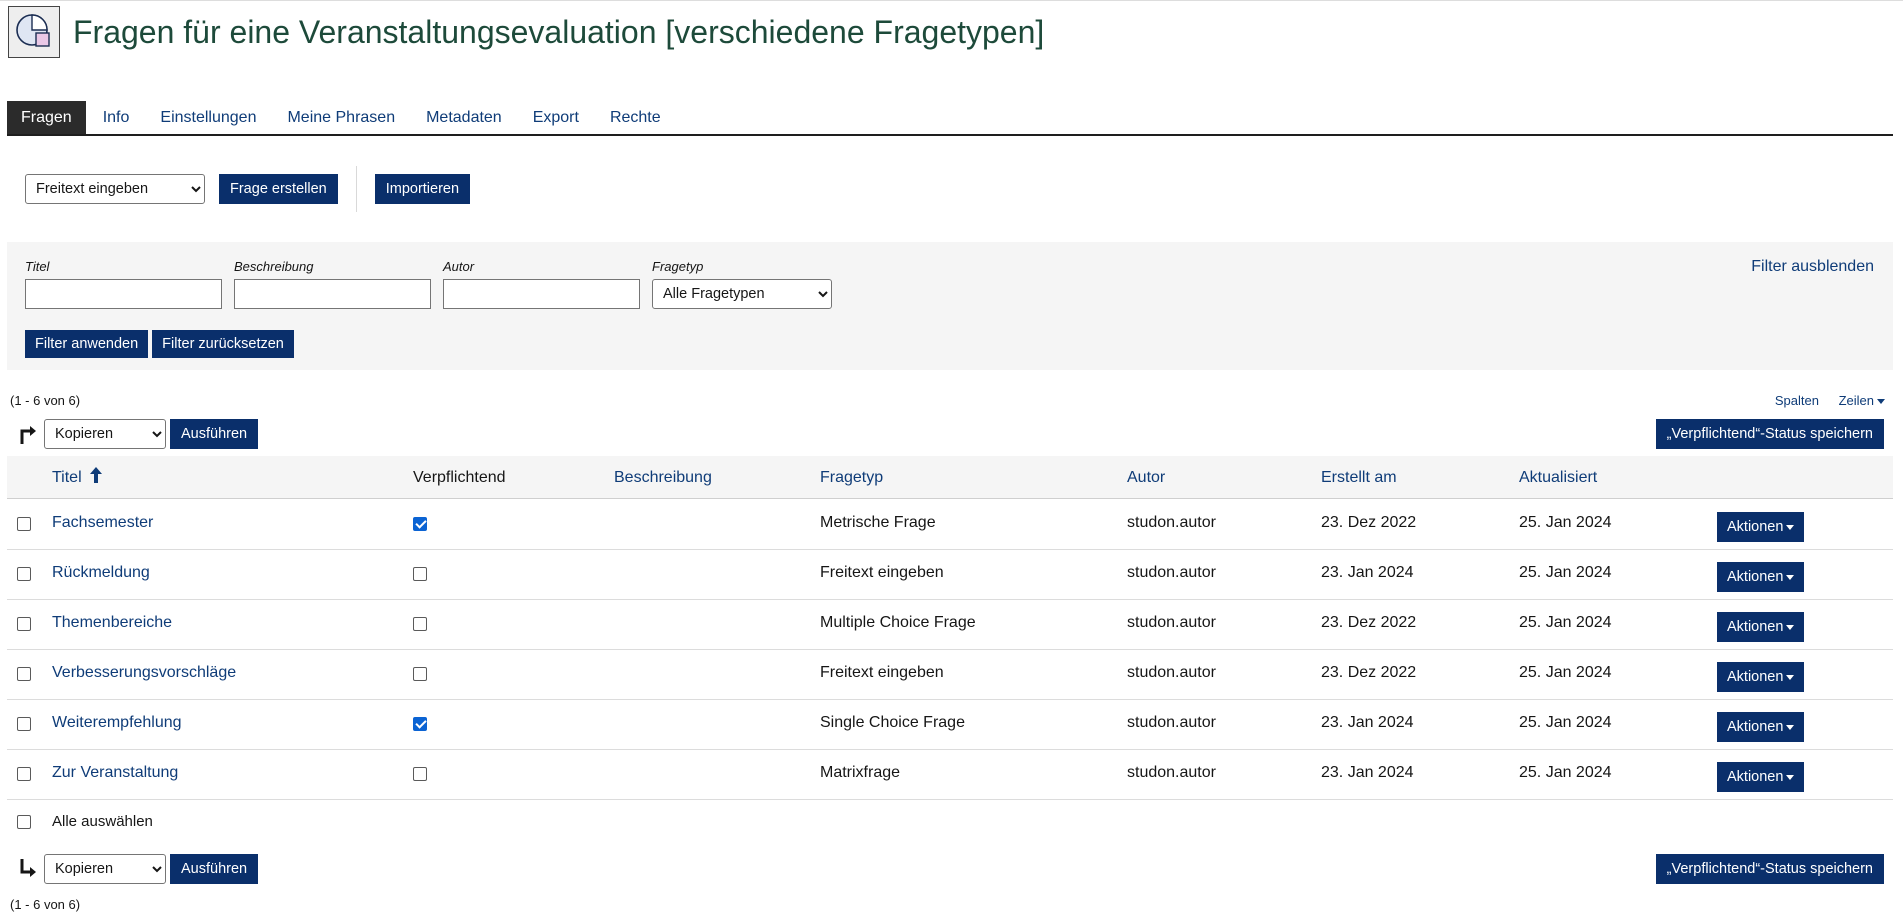 Image resolution: width=1903 pixels, height=912 pixels. I want to click on header-mandatory: Verpflichtend, so click(459, 477).